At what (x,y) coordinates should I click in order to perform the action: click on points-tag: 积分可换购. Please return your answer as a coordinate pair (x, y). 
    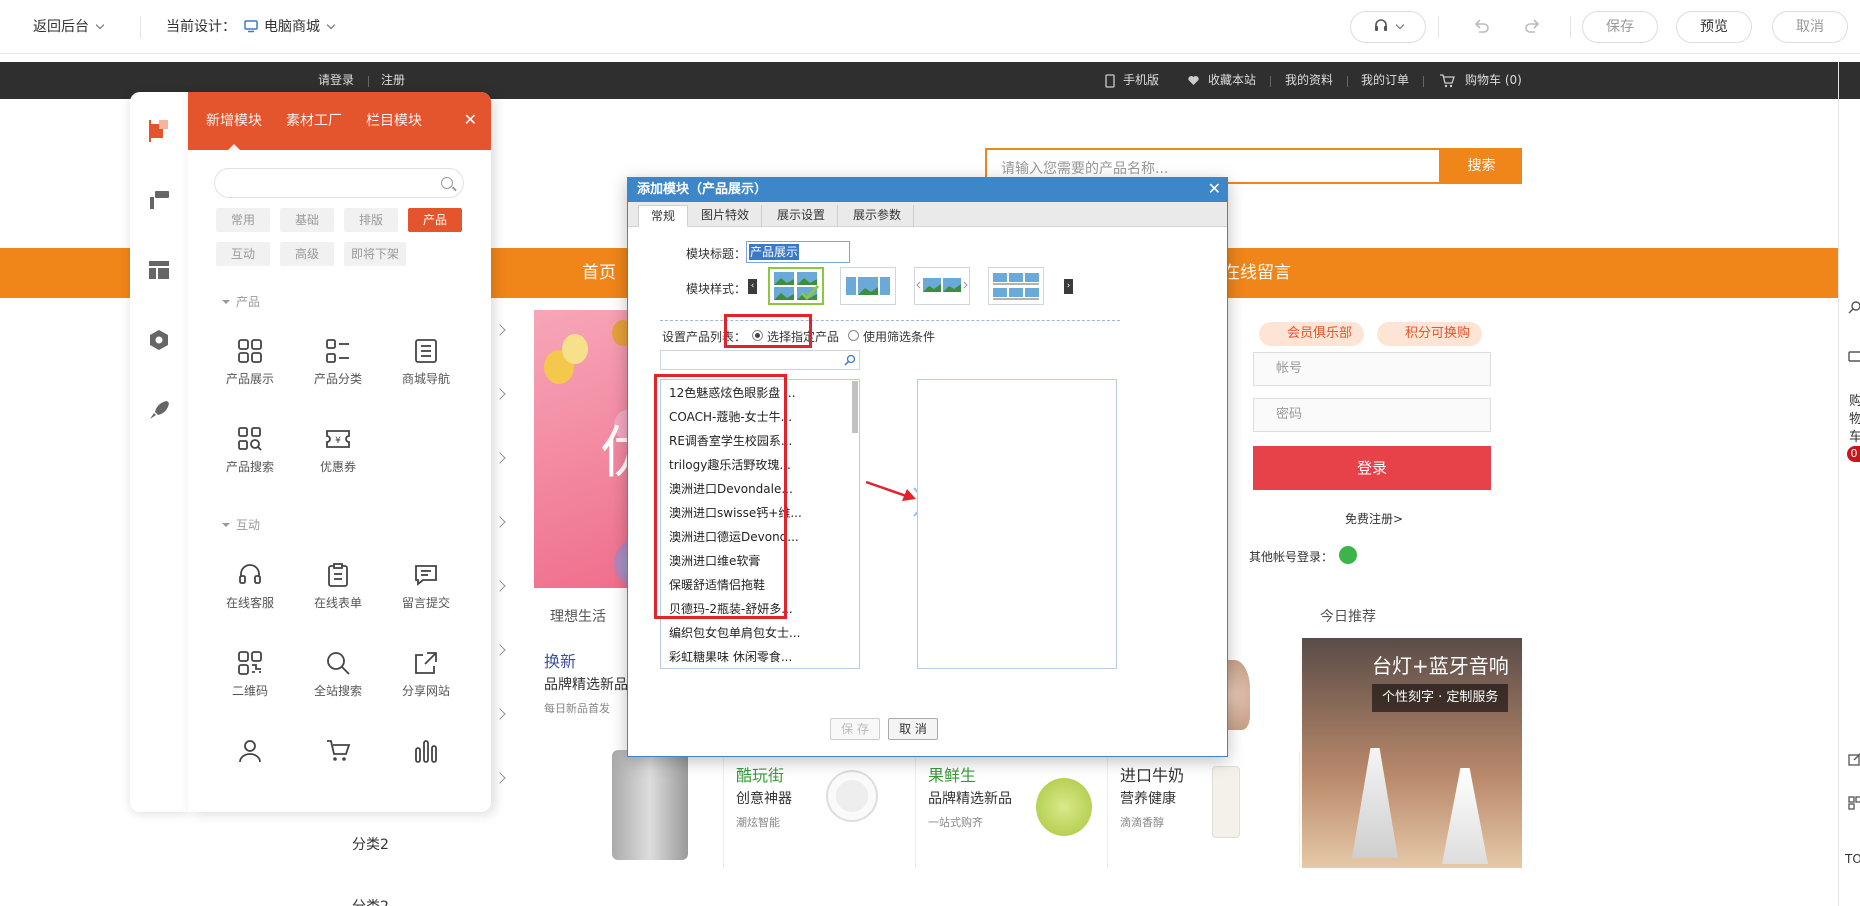
    Looking at the image, I should click on (1430, 334).